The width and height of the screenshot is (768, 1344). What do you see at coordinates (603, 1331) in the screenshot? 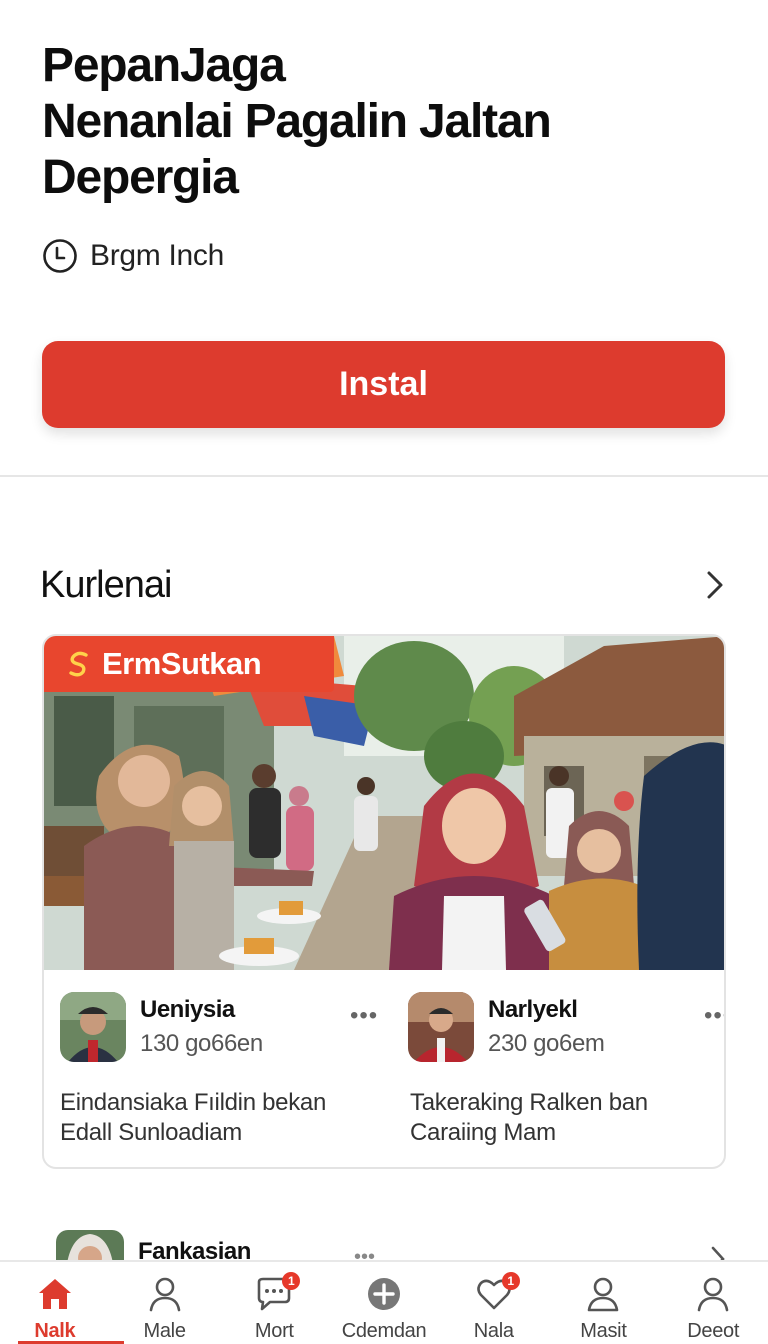
I see `nav-label: Masit` at bounding box center [603, 1331].